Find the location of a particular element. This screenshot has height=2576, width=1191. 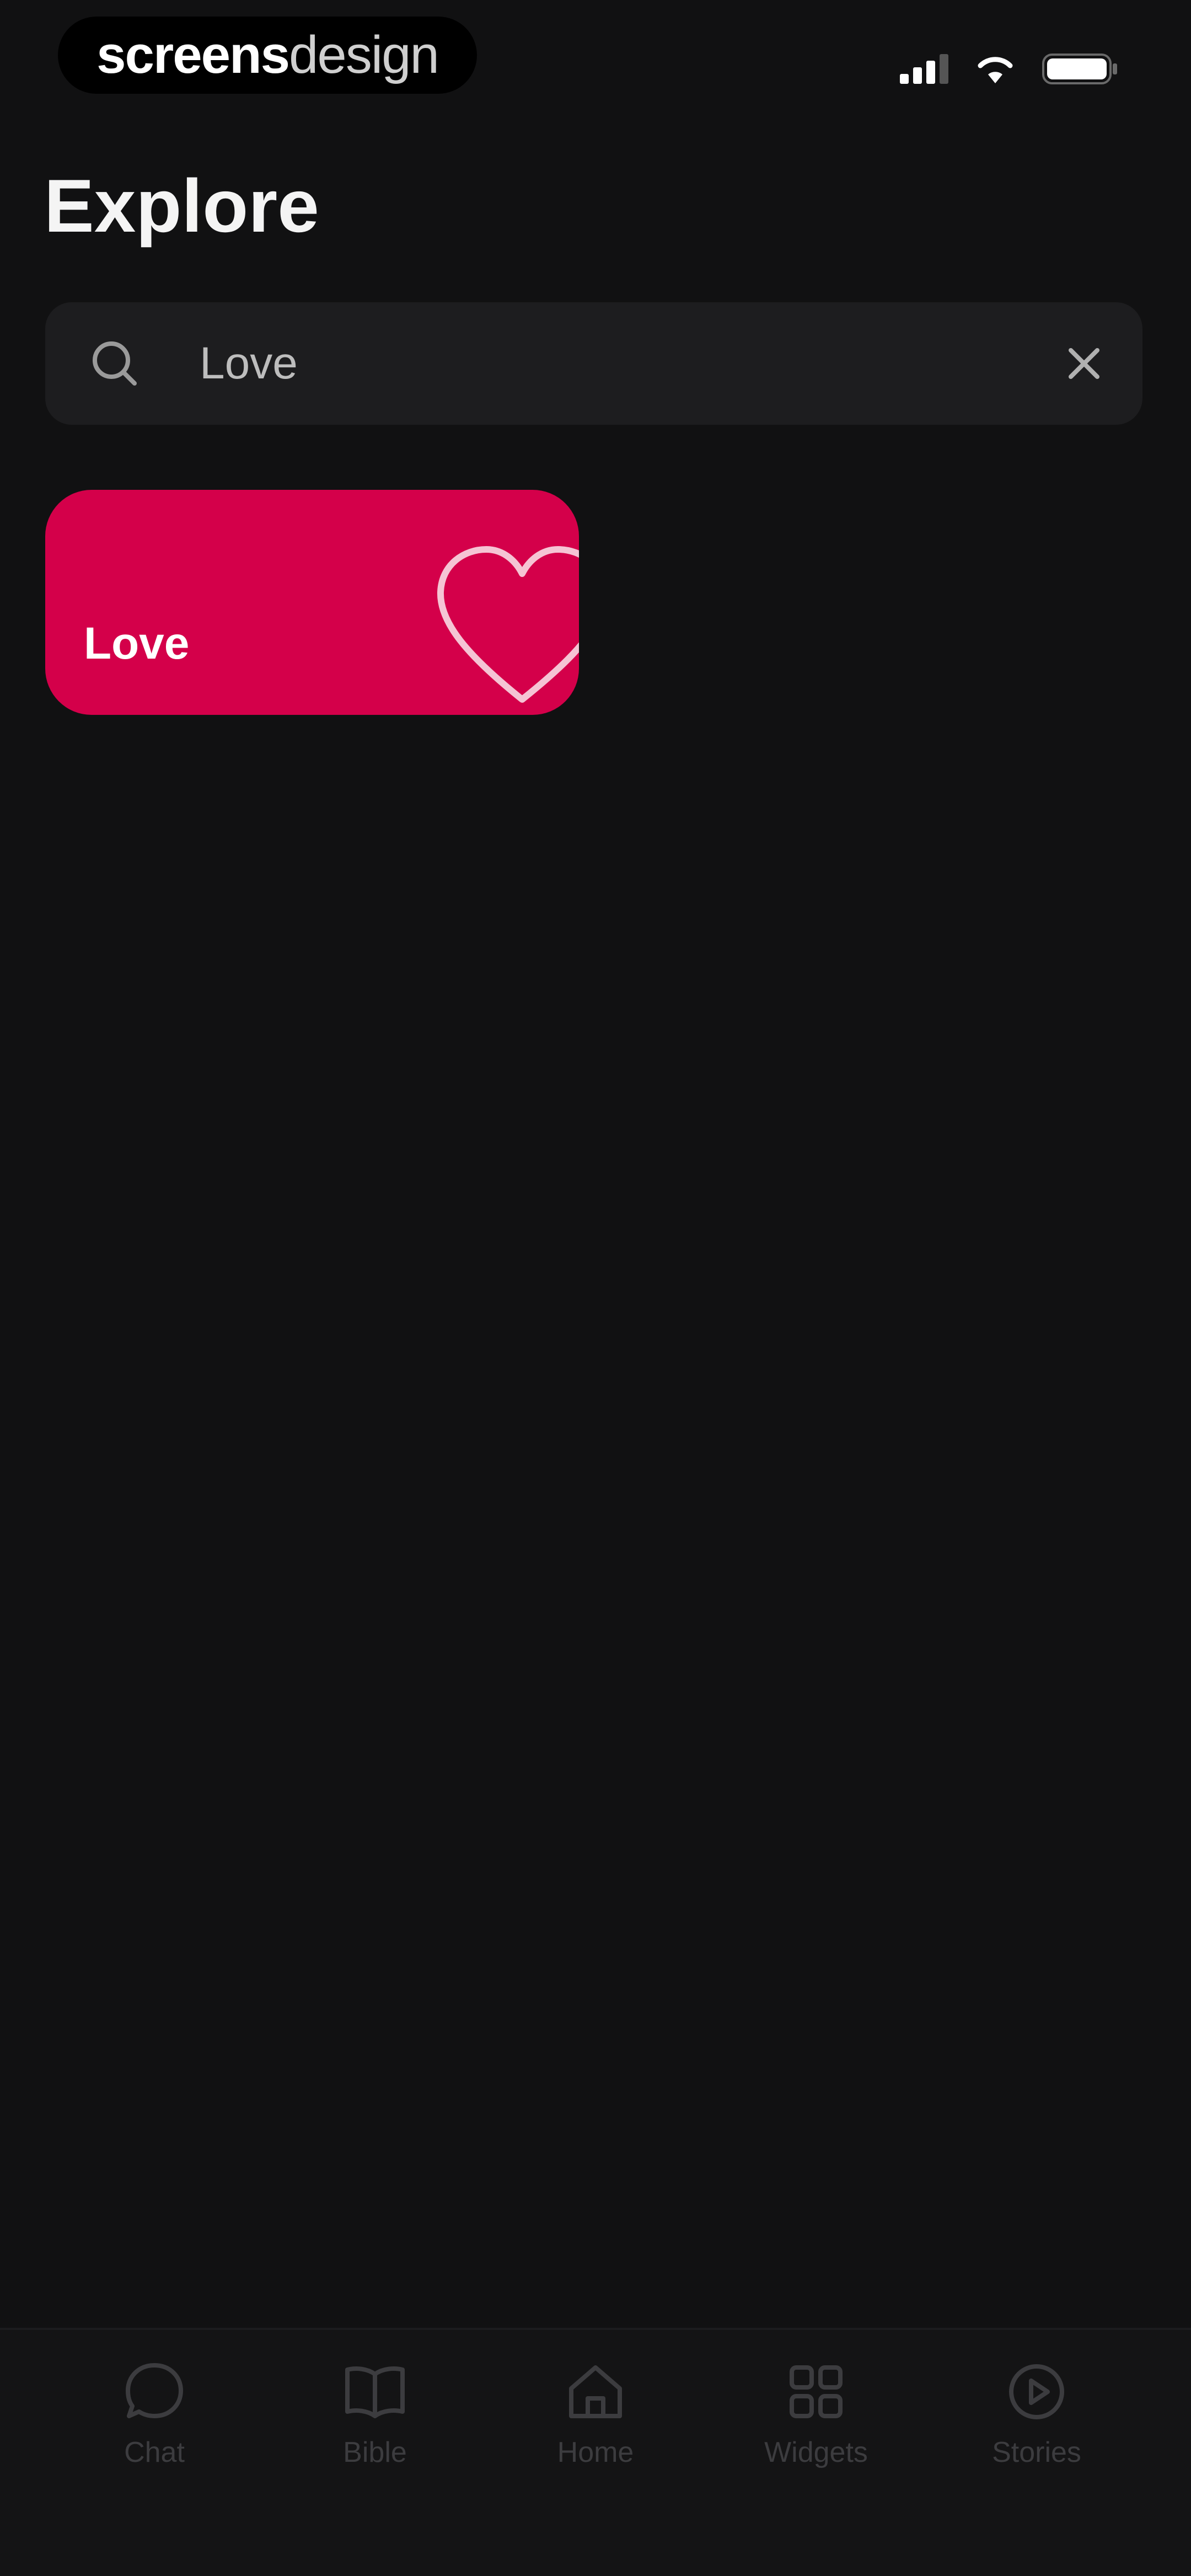

nav-label-home: Home is located at coordinates (595, 2452).